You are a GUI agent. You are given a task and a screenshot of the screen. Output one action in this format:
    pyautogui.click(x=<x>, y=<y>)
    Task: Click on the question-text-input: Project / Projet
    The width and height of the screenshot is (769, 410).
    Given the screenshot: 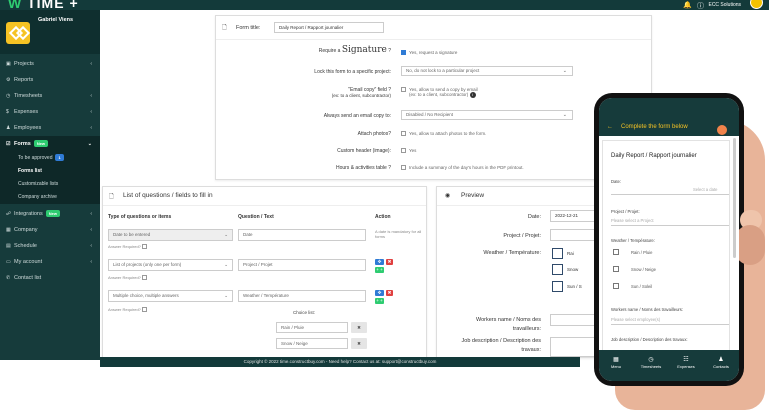 What is the action you would take?
    pyautogui.click(x=302, y=265)
    